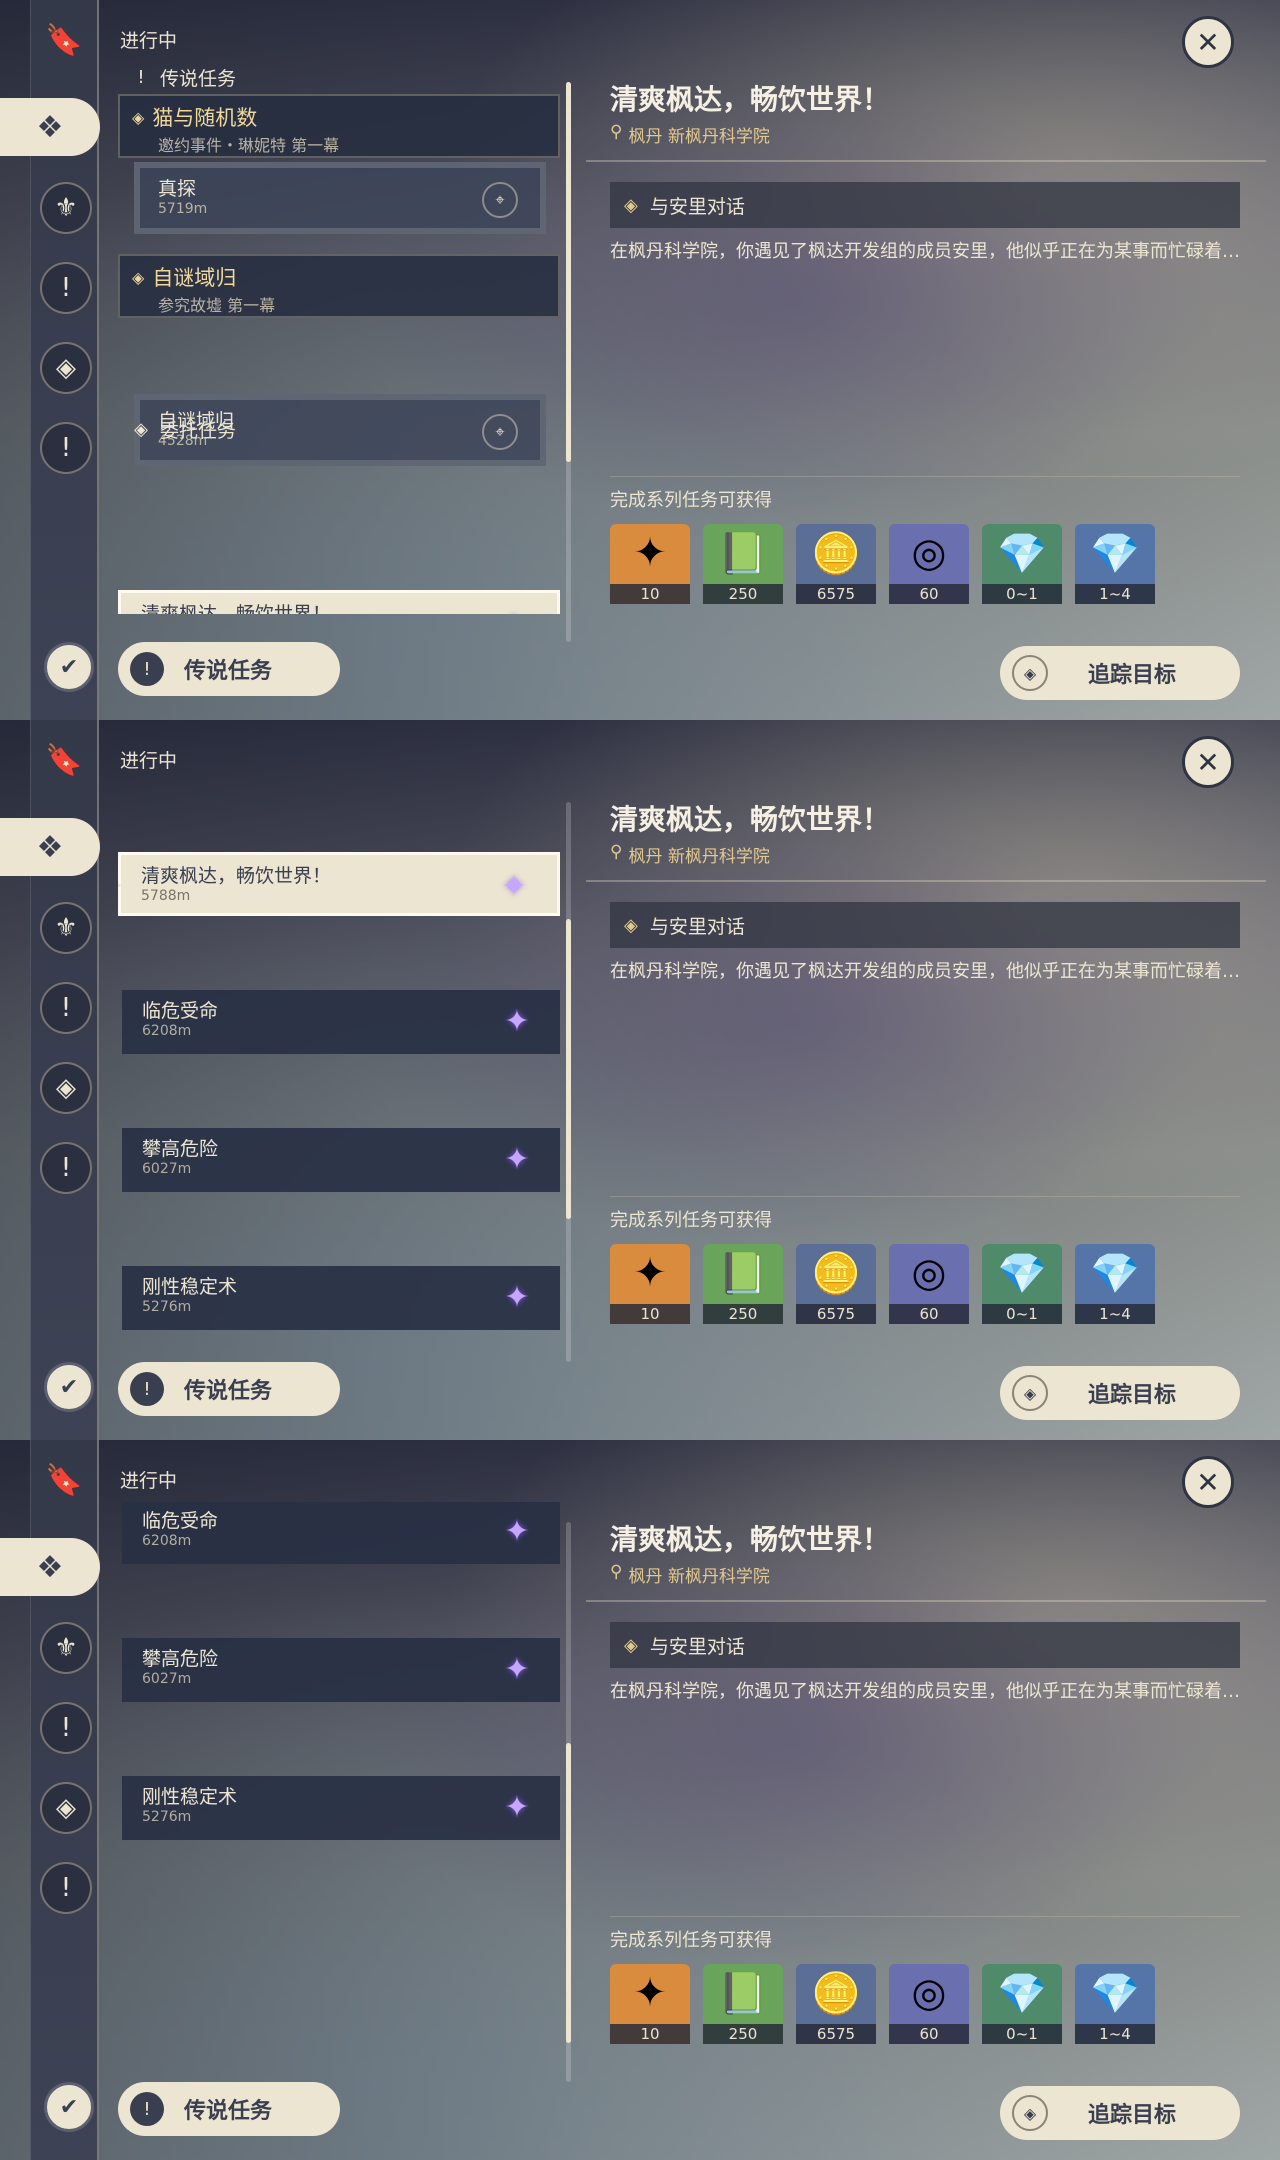  Describe the element at coordinates (147, 2109) in the screenshot. I see `legend-quest-icon: !` at that location.